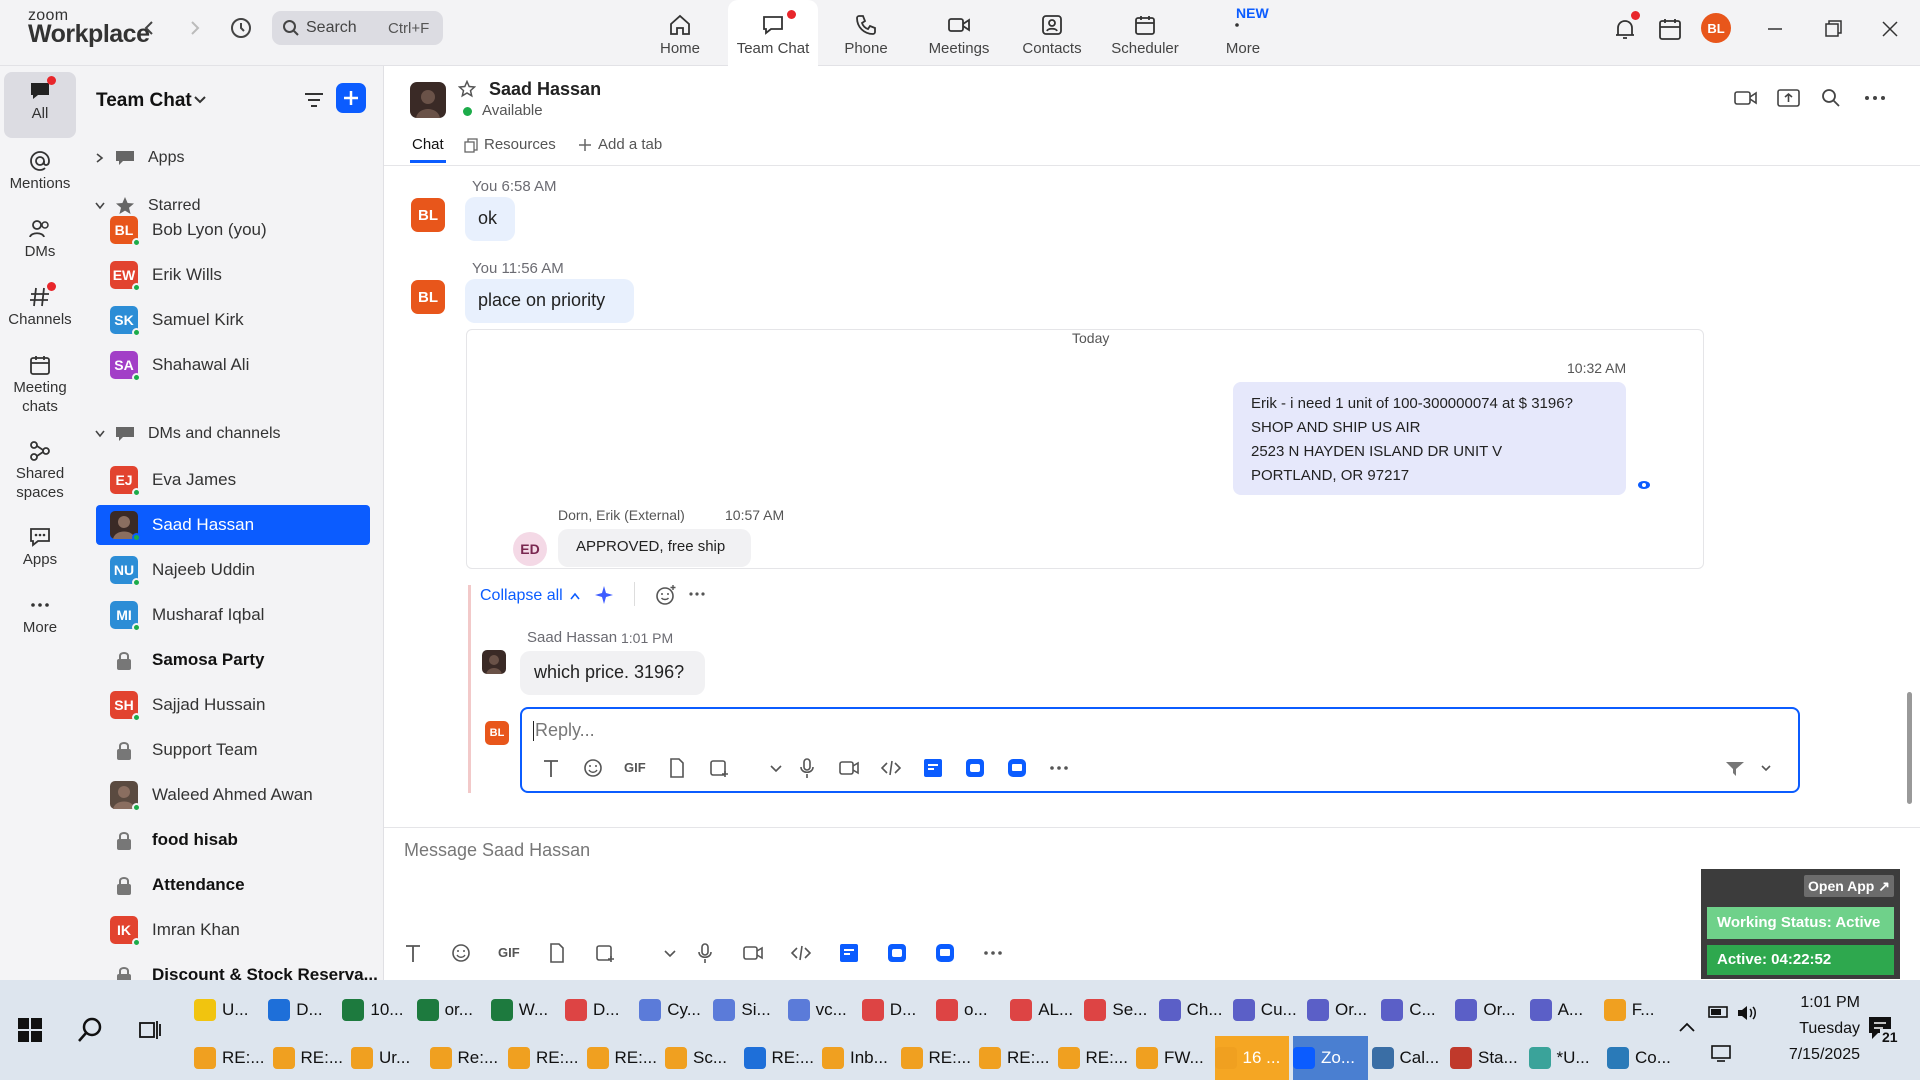 Image resolution: width=1920 pixels, height=1080 pixels. Describe the element at coordinates (233, 320) in the screenshot. I see `sidebar-item: SK Samuel Kirk` at that location.